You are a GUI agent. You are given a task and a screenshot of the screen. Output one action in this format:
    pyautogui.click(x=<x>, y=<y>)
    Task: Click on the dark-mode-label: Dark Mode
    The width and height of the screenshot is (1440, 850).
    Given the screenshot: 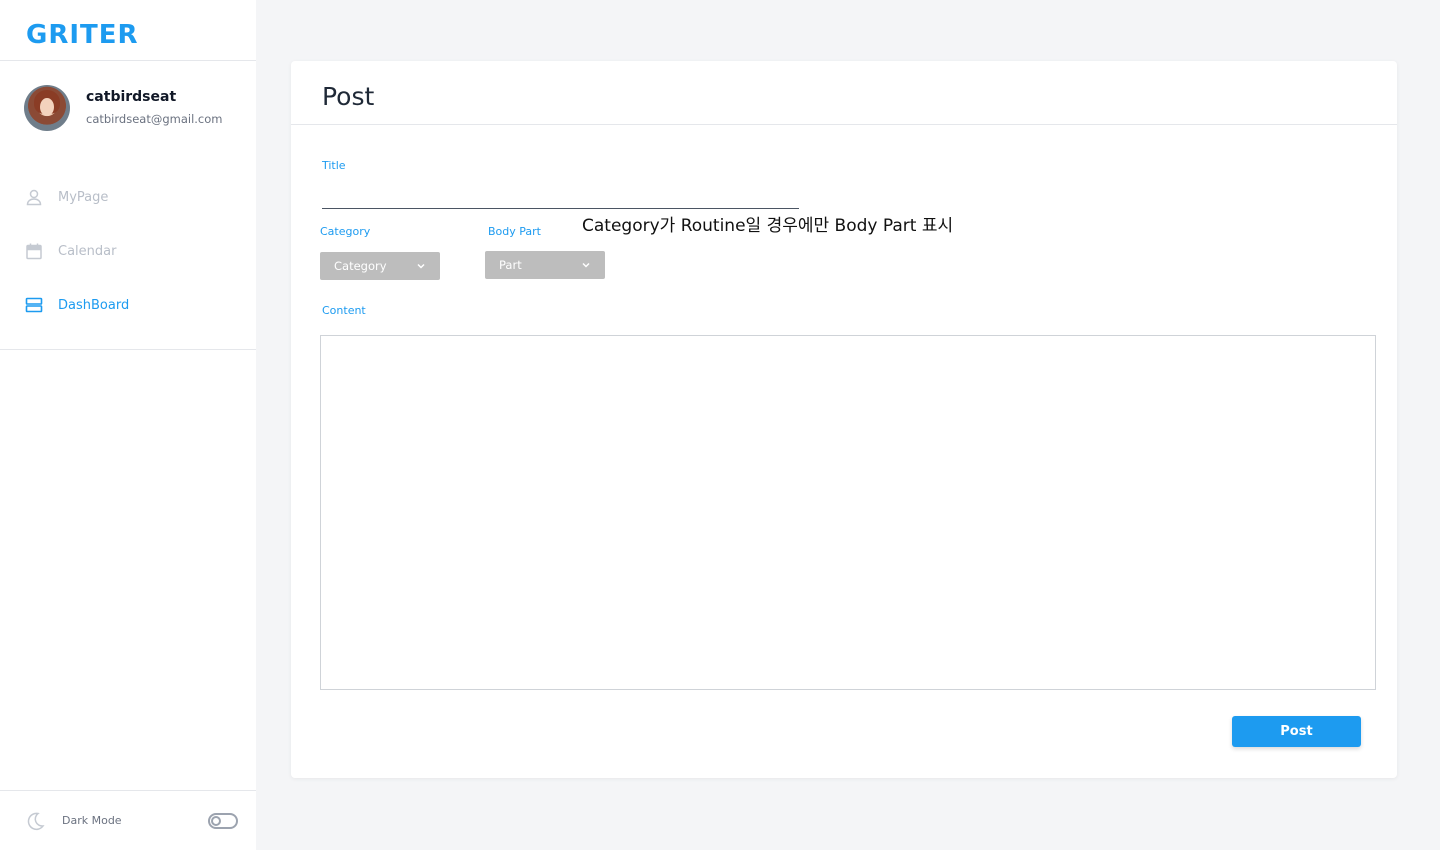 What is the action you would take?
    pyautogui.click(x=92, y=820)
    